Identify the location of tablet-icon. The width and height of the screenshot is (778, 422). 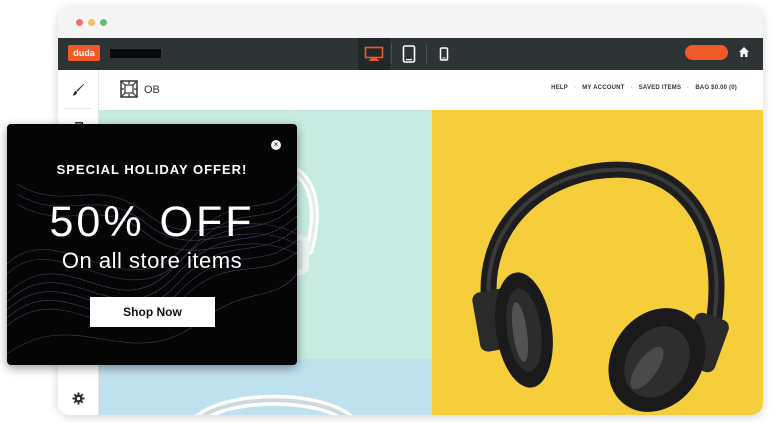
(409, 54).